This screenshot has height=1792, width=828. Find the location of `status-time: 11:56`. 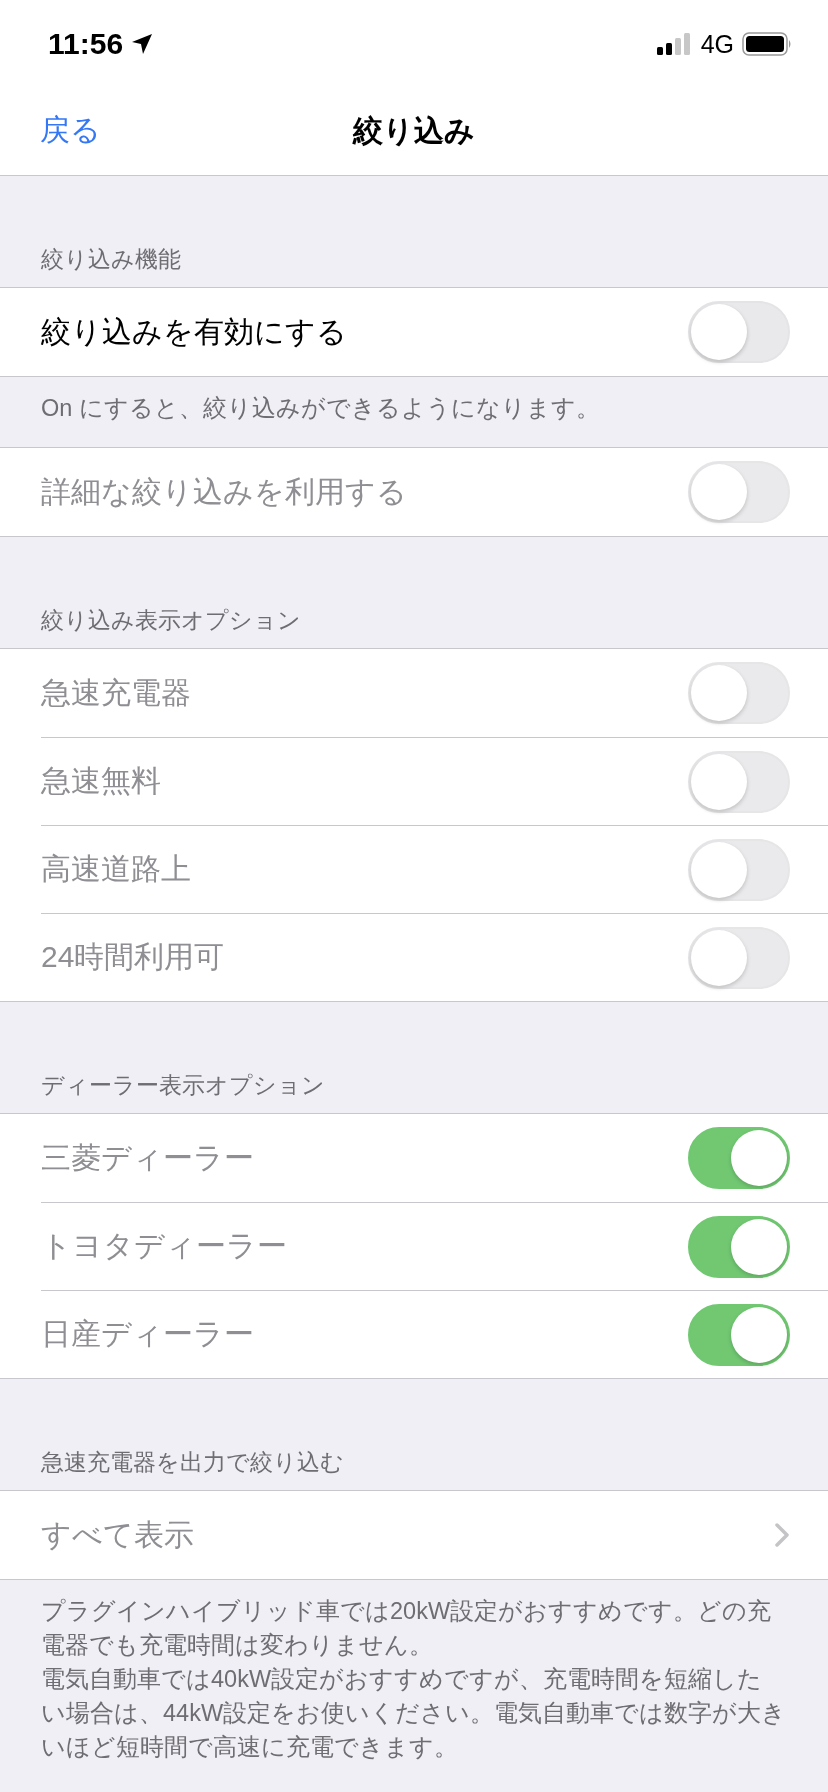

status-time: 11:56 is located at coordinates (86, 44).